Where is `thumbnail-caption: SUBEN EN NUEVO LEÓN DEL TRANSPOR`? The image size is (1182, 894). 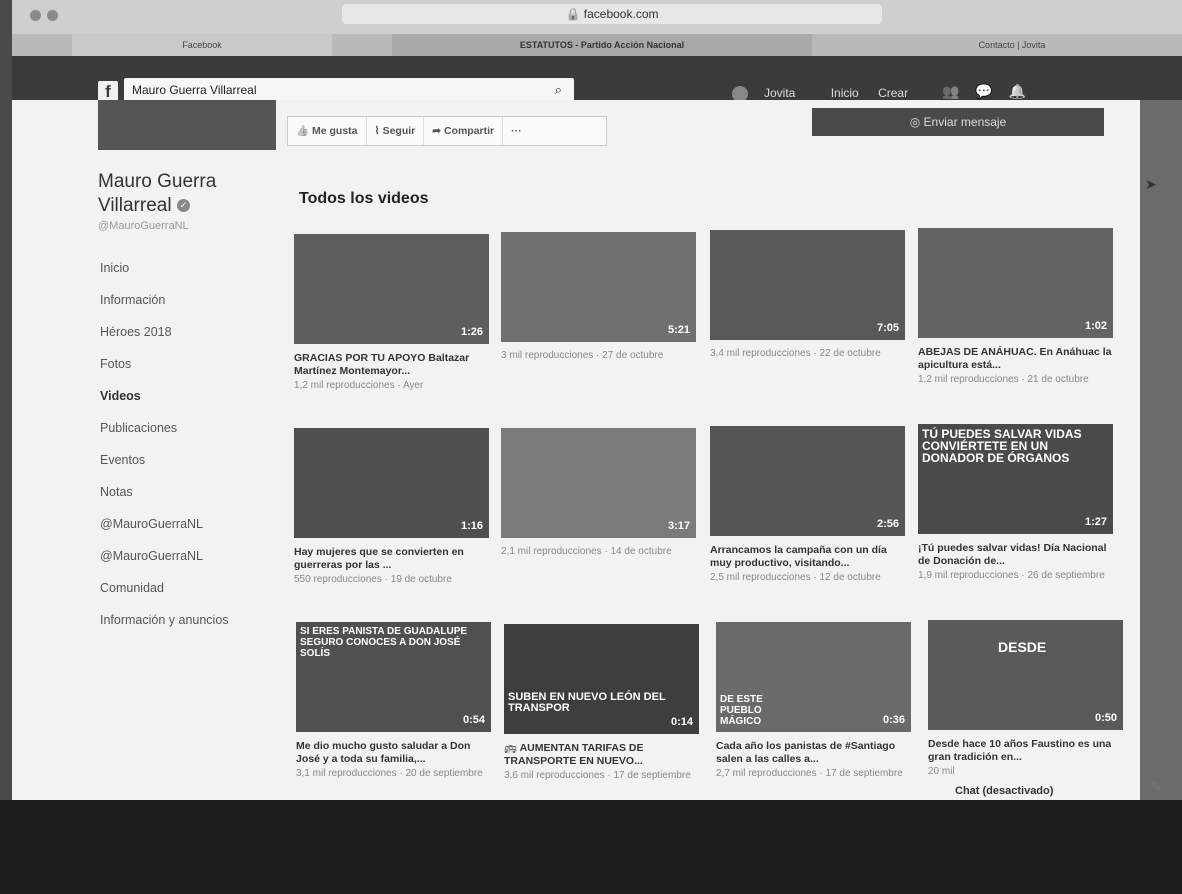
thumbnail-caption: SUBEN EN NUEVO LEÓN DEL TRANSPOR is located at coordinates (587, 702).